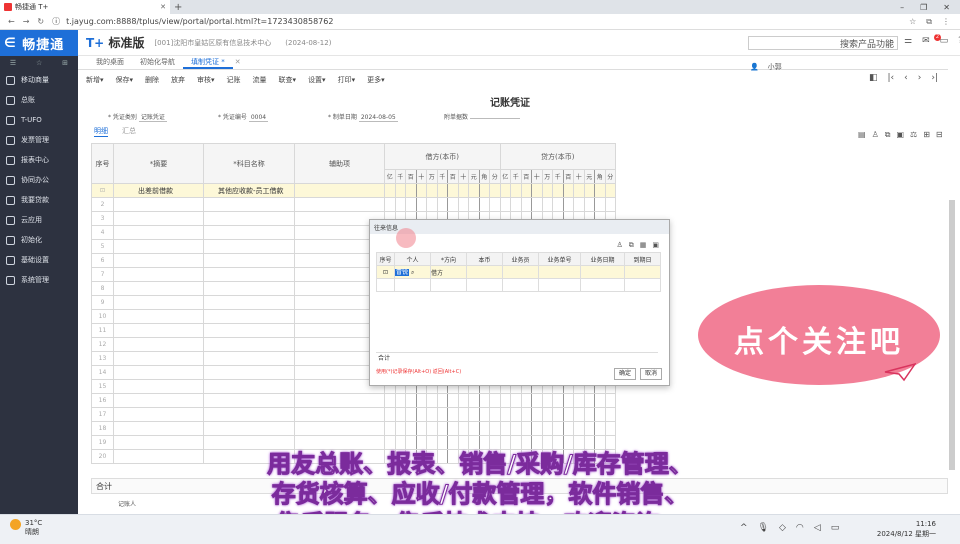 The width and height of the screenshot is (960, 544). What do you see at coordinates (625, 374) in the screenshot?
I see `ok-button: 确定` at bounding box center [625, 374].